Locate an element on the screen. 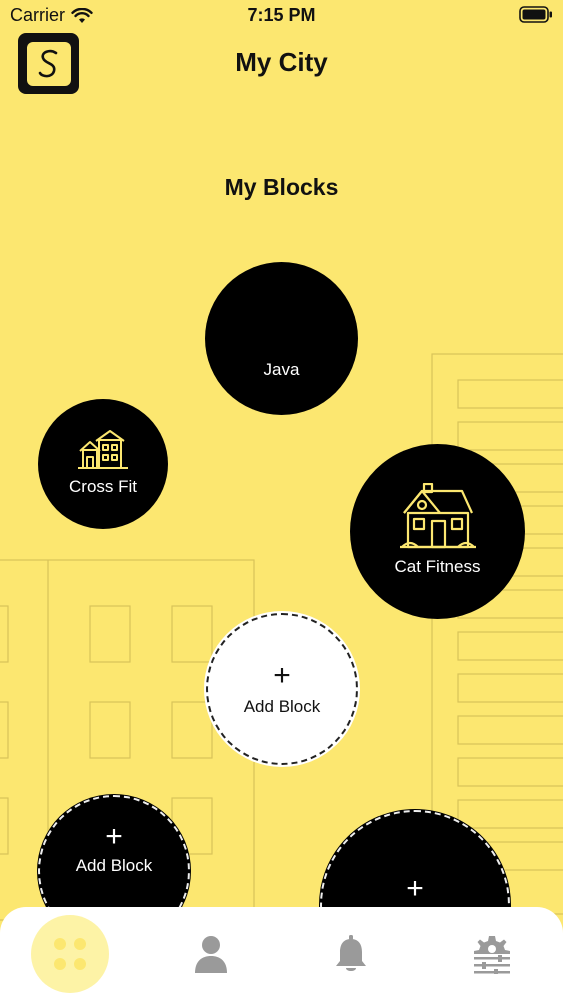 The image size is (563, 1000). block-java: Java is located at coordinates (281, 338).